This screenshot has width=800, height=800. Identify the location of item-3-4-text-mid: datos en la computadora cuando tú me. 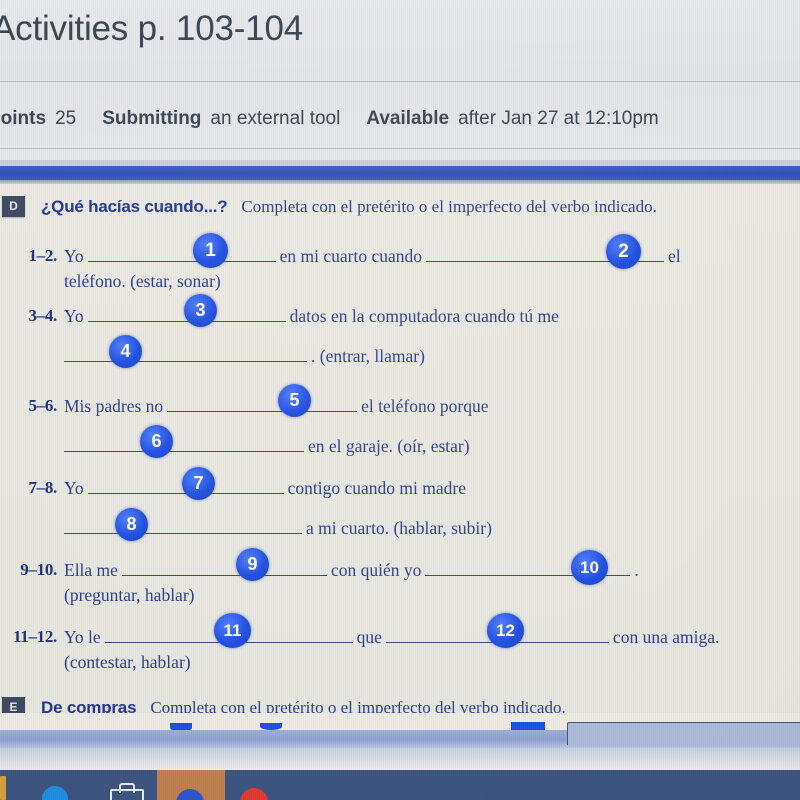
(424, 316).